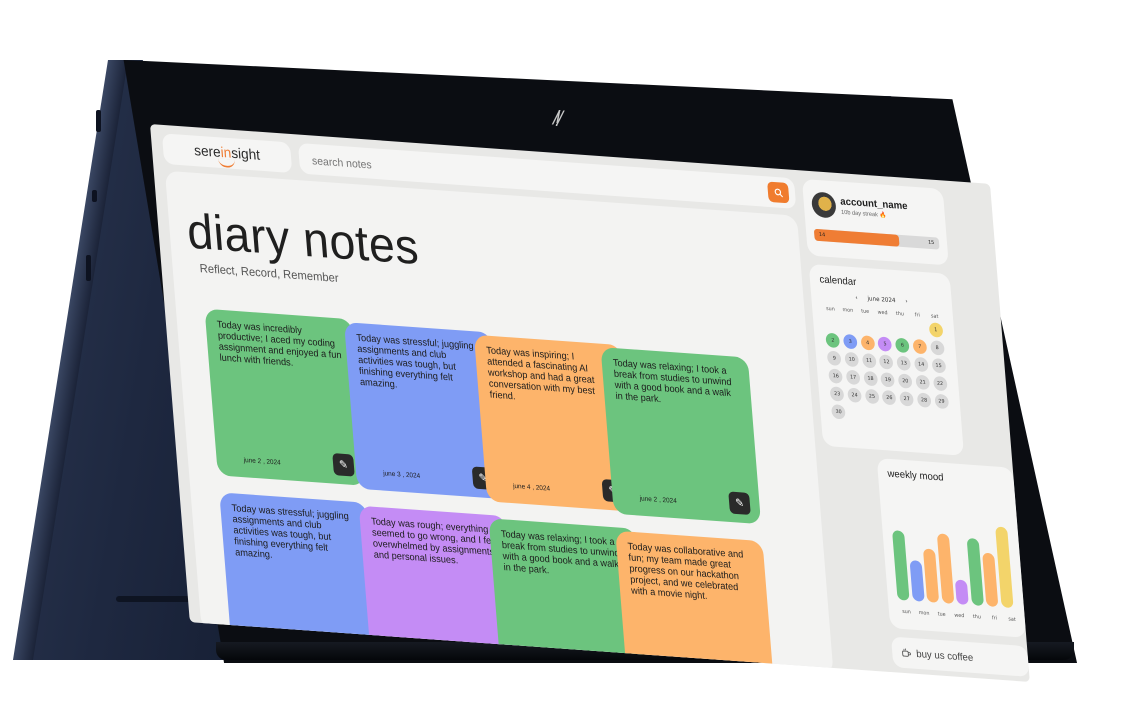 This screenshot has width=1137, height=728. Describe the element at coordinates (836, 376) in the screenshot. I see `calendar-day: 16` at that location.